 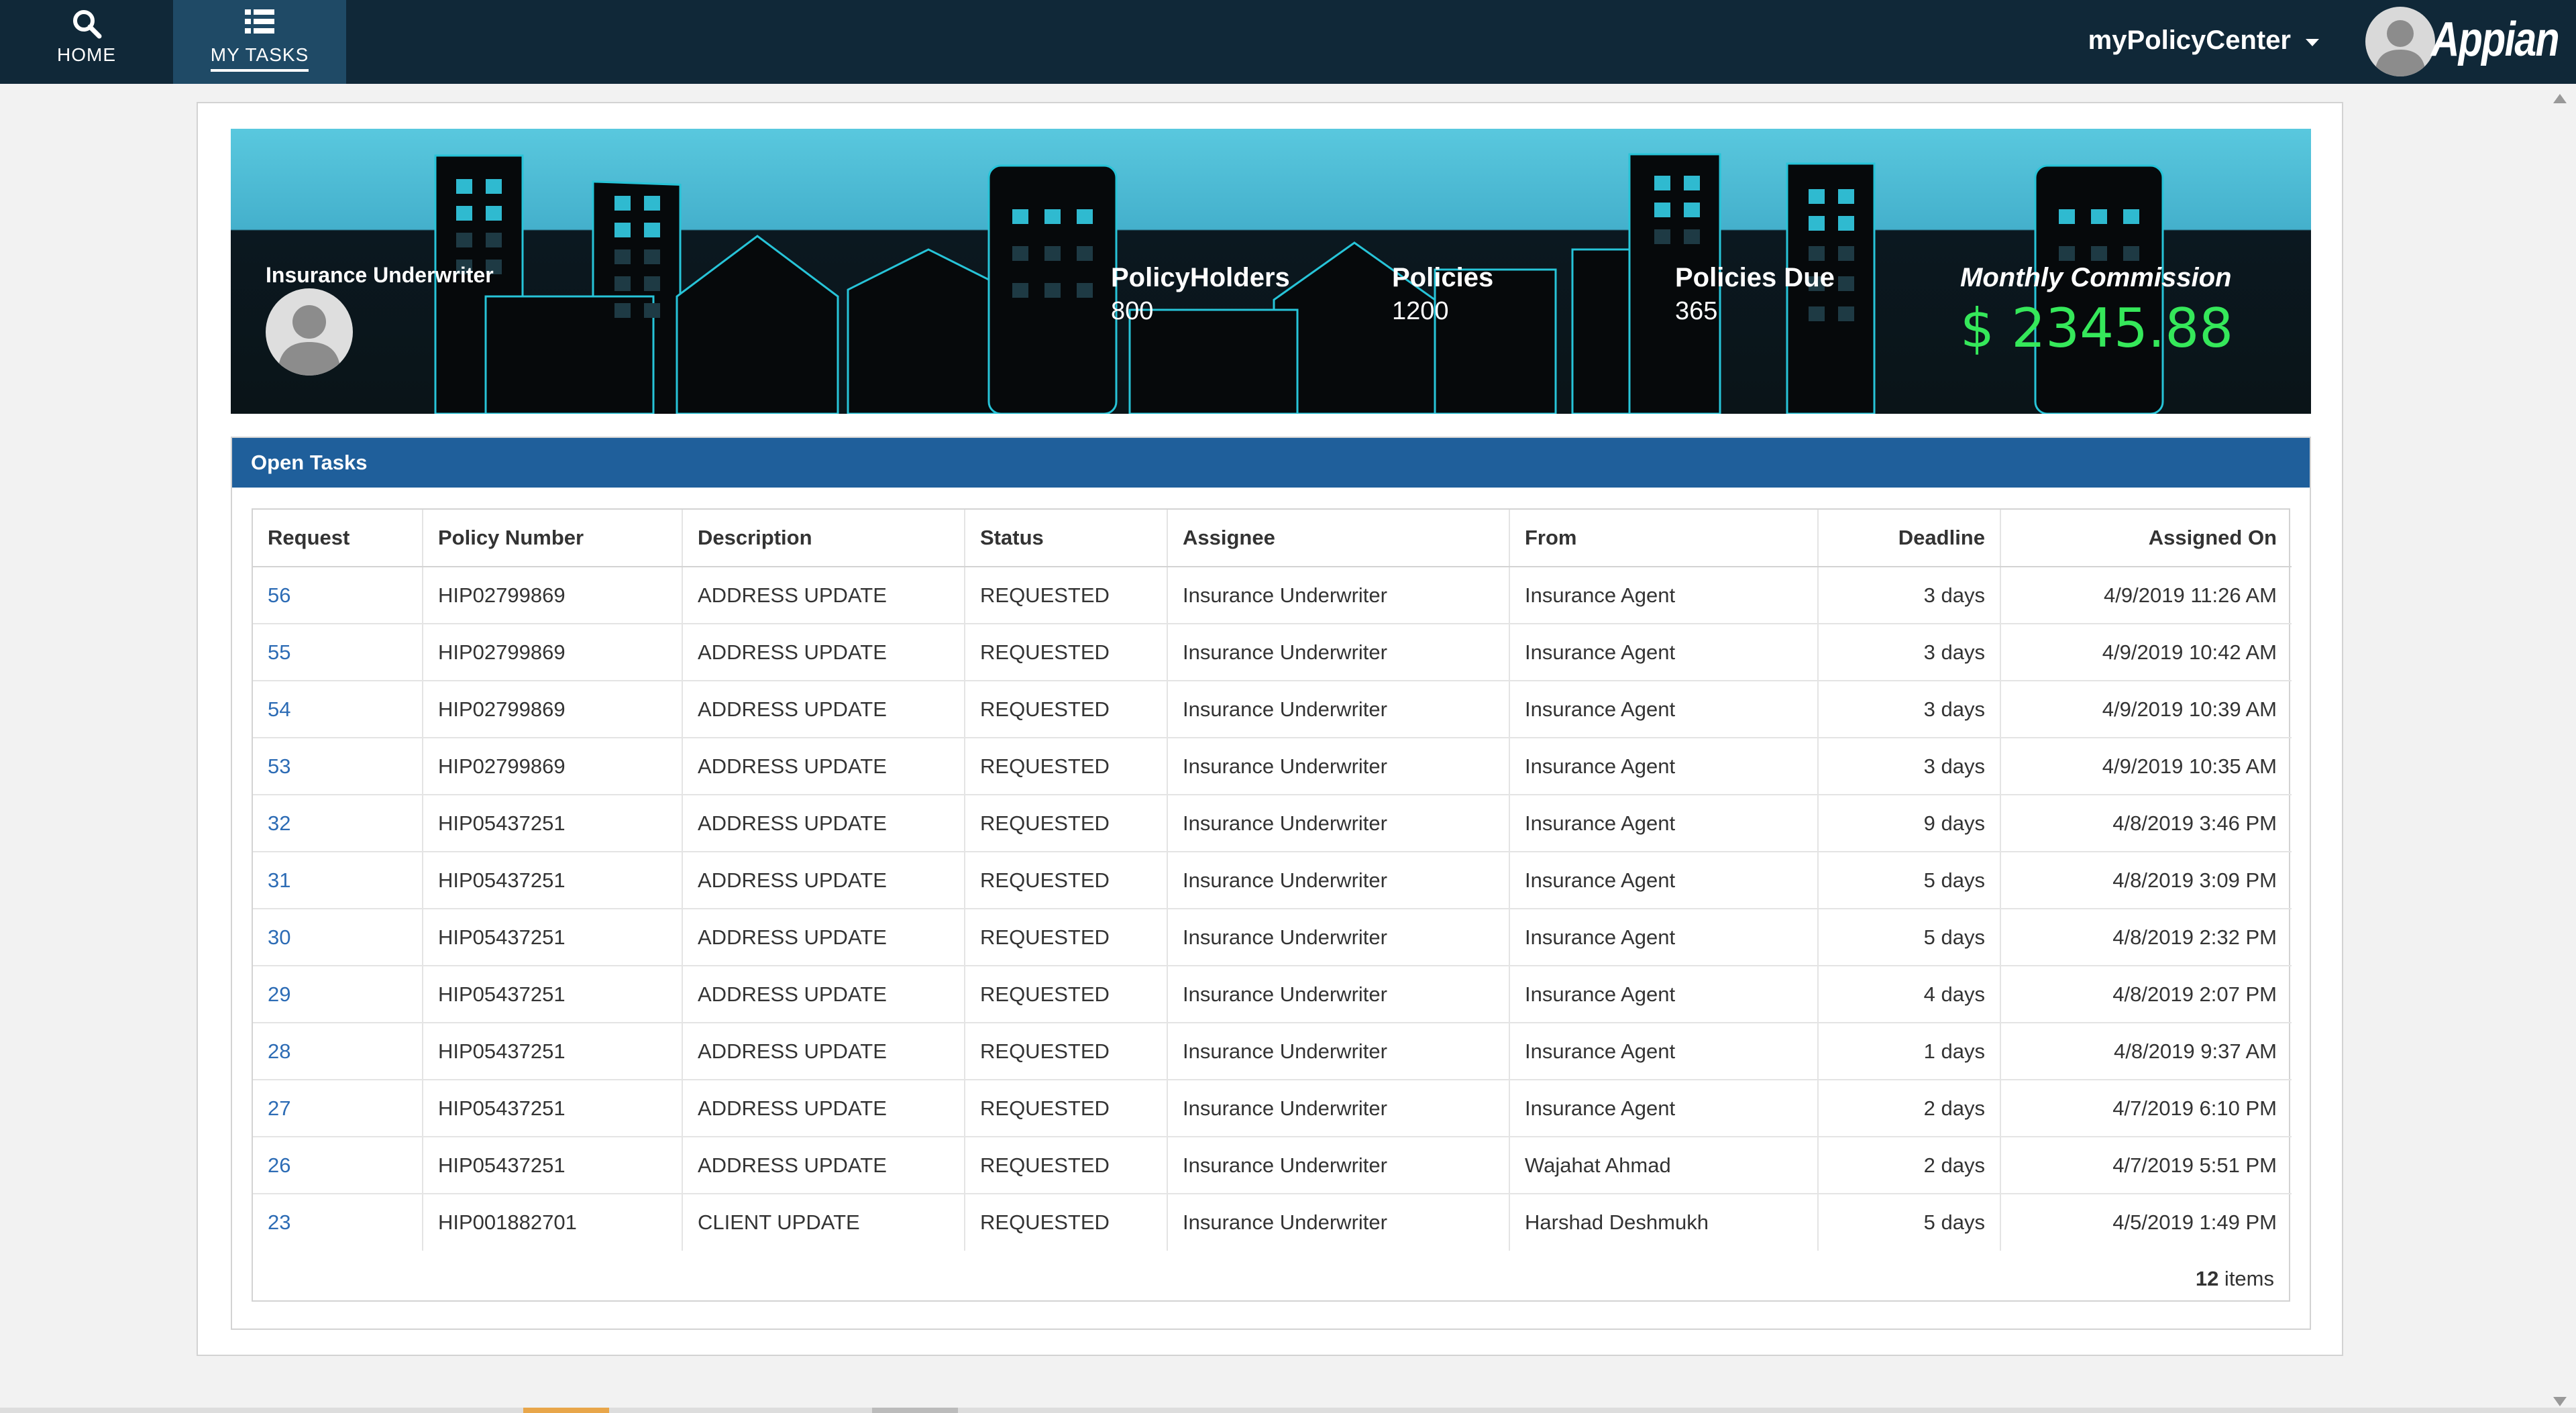 What do you see at coordinates (1663, 538) in the screenshot?
I see `column-header-from: From` at bounding box center [1663, 538].